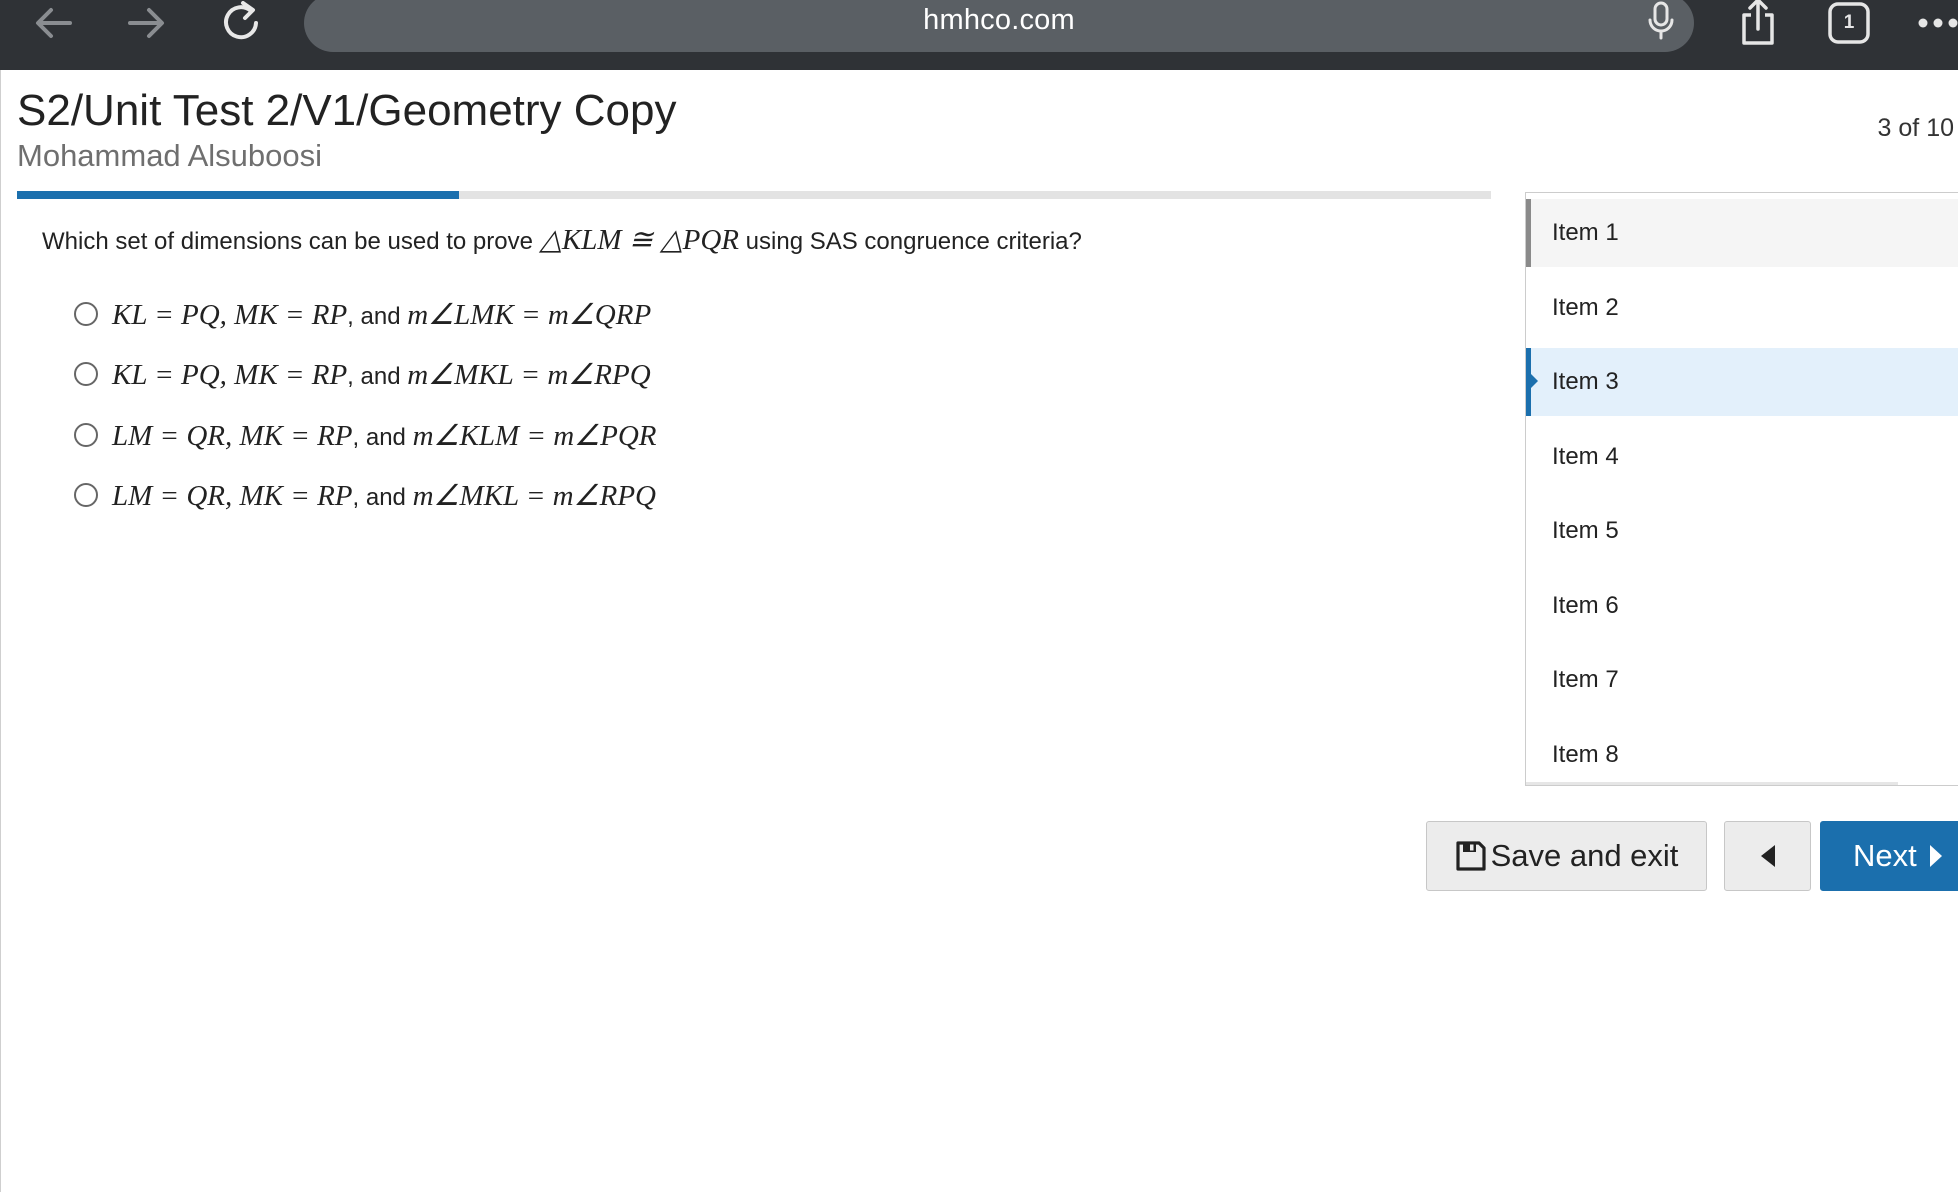 The width and height of the screenshot is (1958, 1192). What do you see at coordinates (0, 631) in the screenshot?
I see `page-left-border` at bounding box center [0, 631].